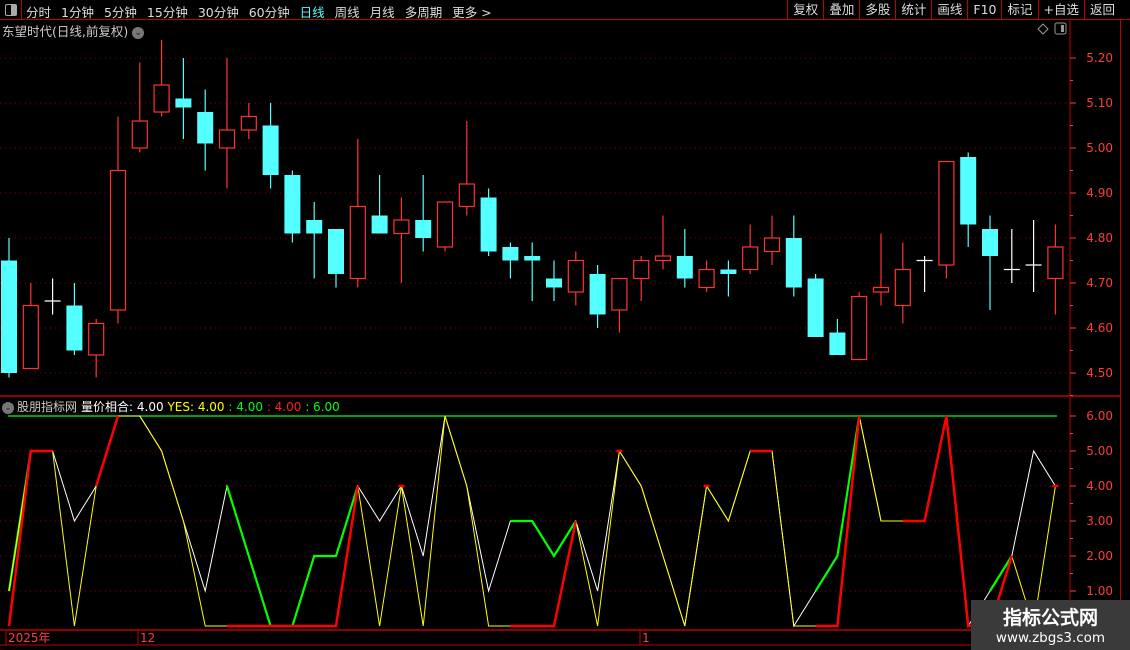 This screenshot has height=650, width=1130. I want to click on price-axis-label: 4.70, so click(1099, 283).